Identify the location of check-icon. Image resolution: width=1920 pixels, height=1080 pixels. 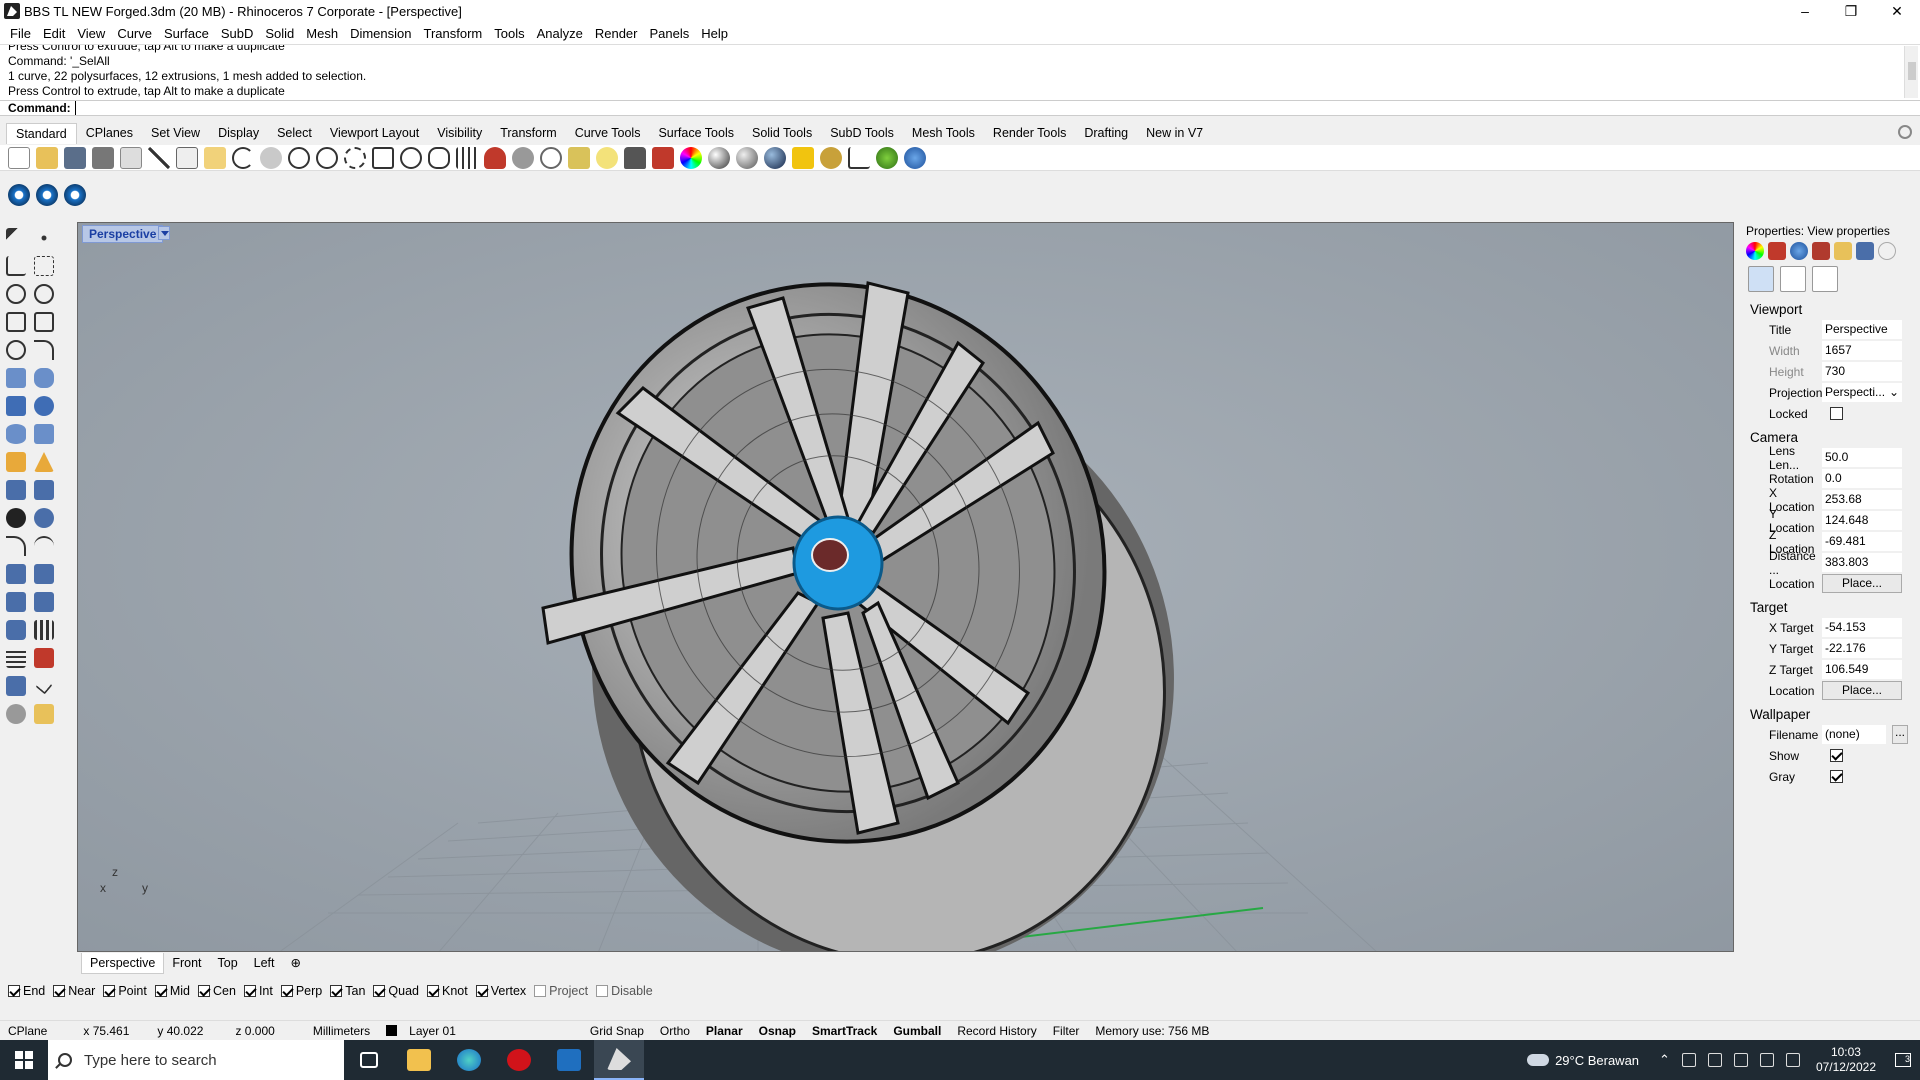
(44, 686).